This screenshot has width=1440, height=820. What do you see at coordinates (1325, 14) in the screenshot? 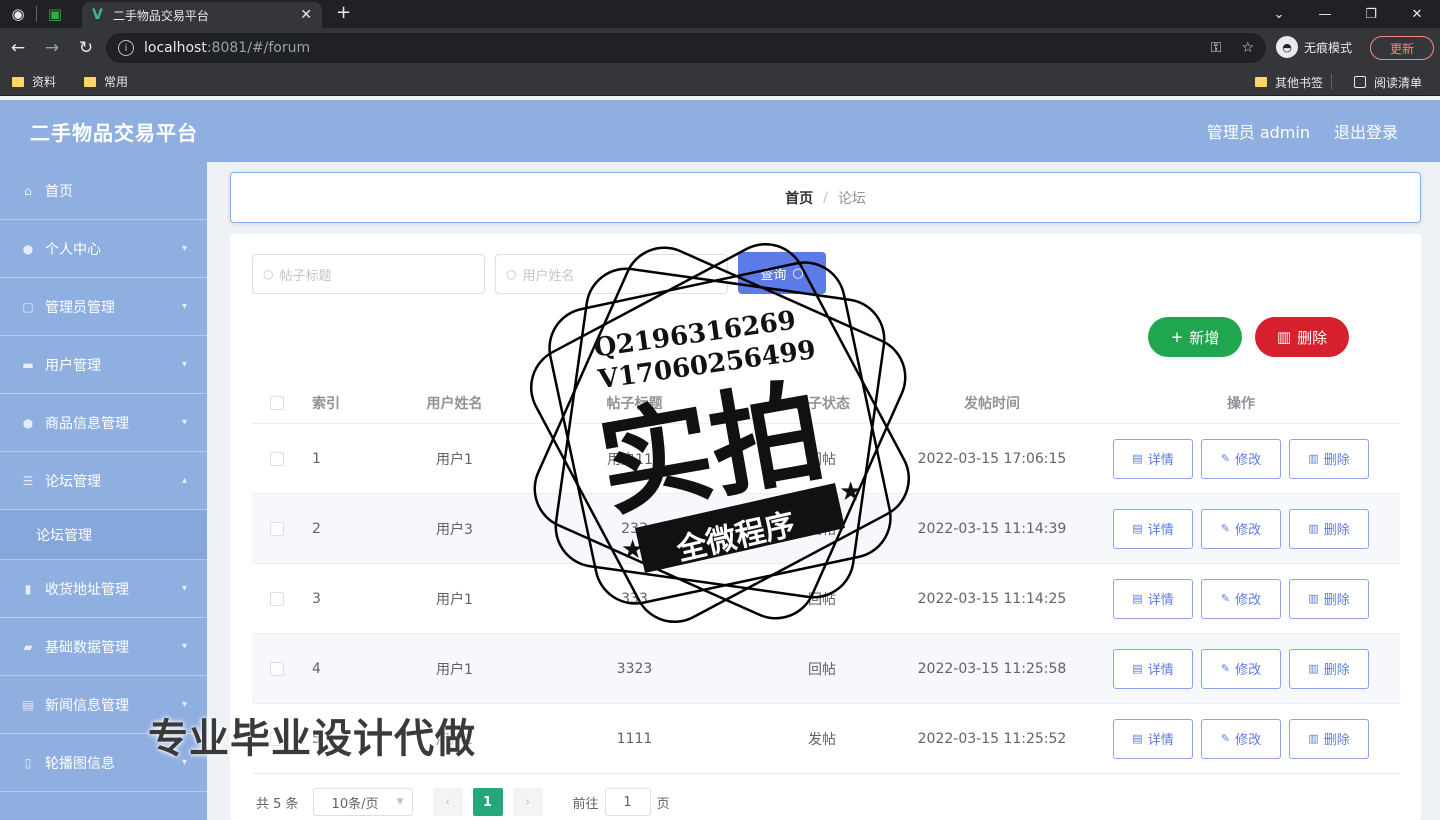
I see `minimize-icon: —` at bounding box center [1325, 14].